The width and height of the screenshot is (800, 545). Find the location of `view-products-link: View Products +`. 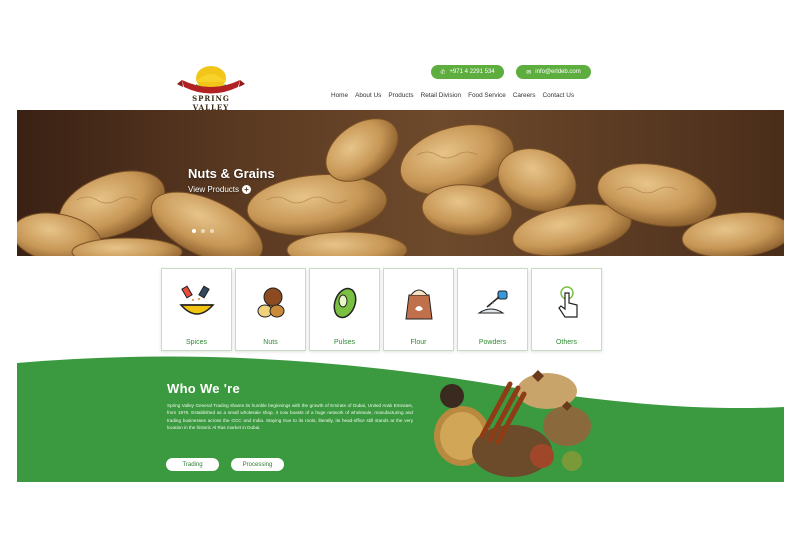

view-products-link: View Products + is located at coordinates (219, 189).